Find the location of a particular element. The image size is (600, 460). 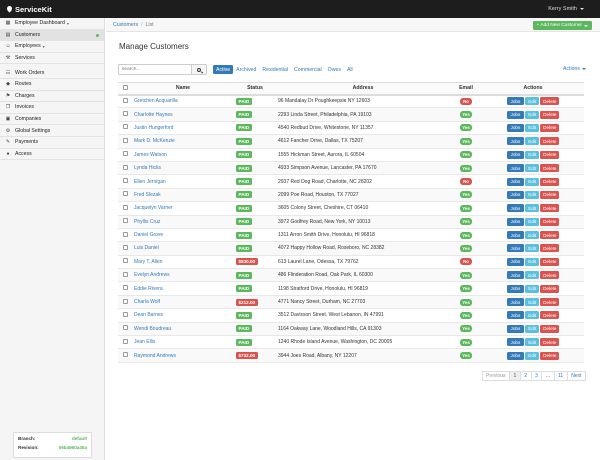

name-column-header: Name is located at coordinates (183, 89).